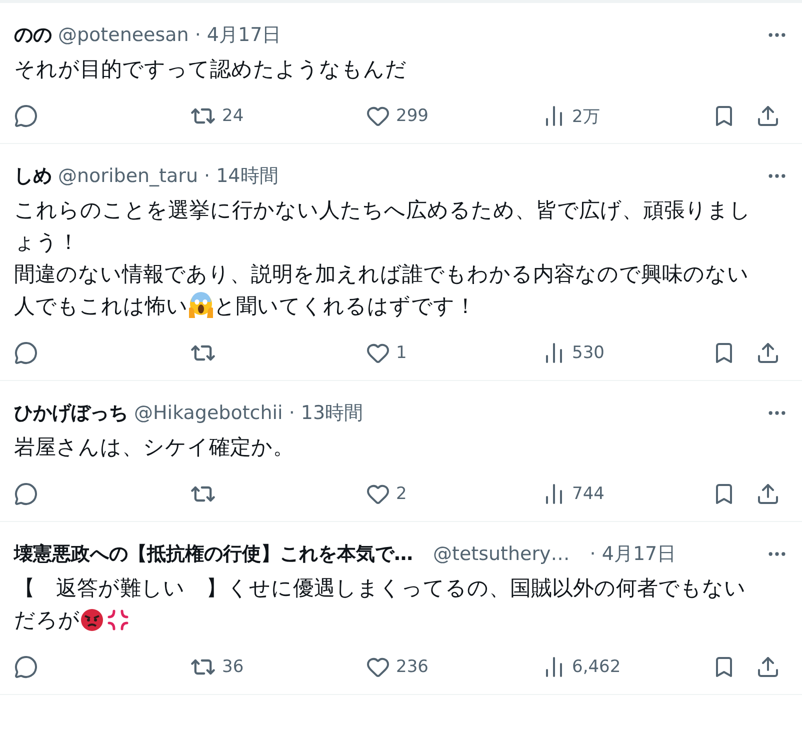  What do you see at coordinates (588, 494) in the screenshot?
I see `view-count: 744` at bounding box center [588, 494].